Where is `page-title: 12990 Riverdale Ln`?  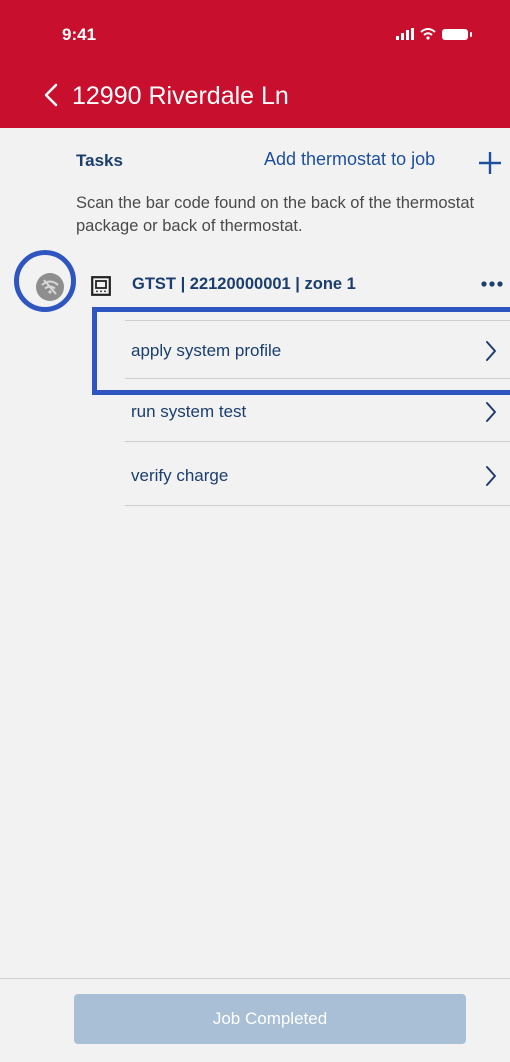 page-title: 12990 Riverdale Ln is located at coordinates (180, 96).